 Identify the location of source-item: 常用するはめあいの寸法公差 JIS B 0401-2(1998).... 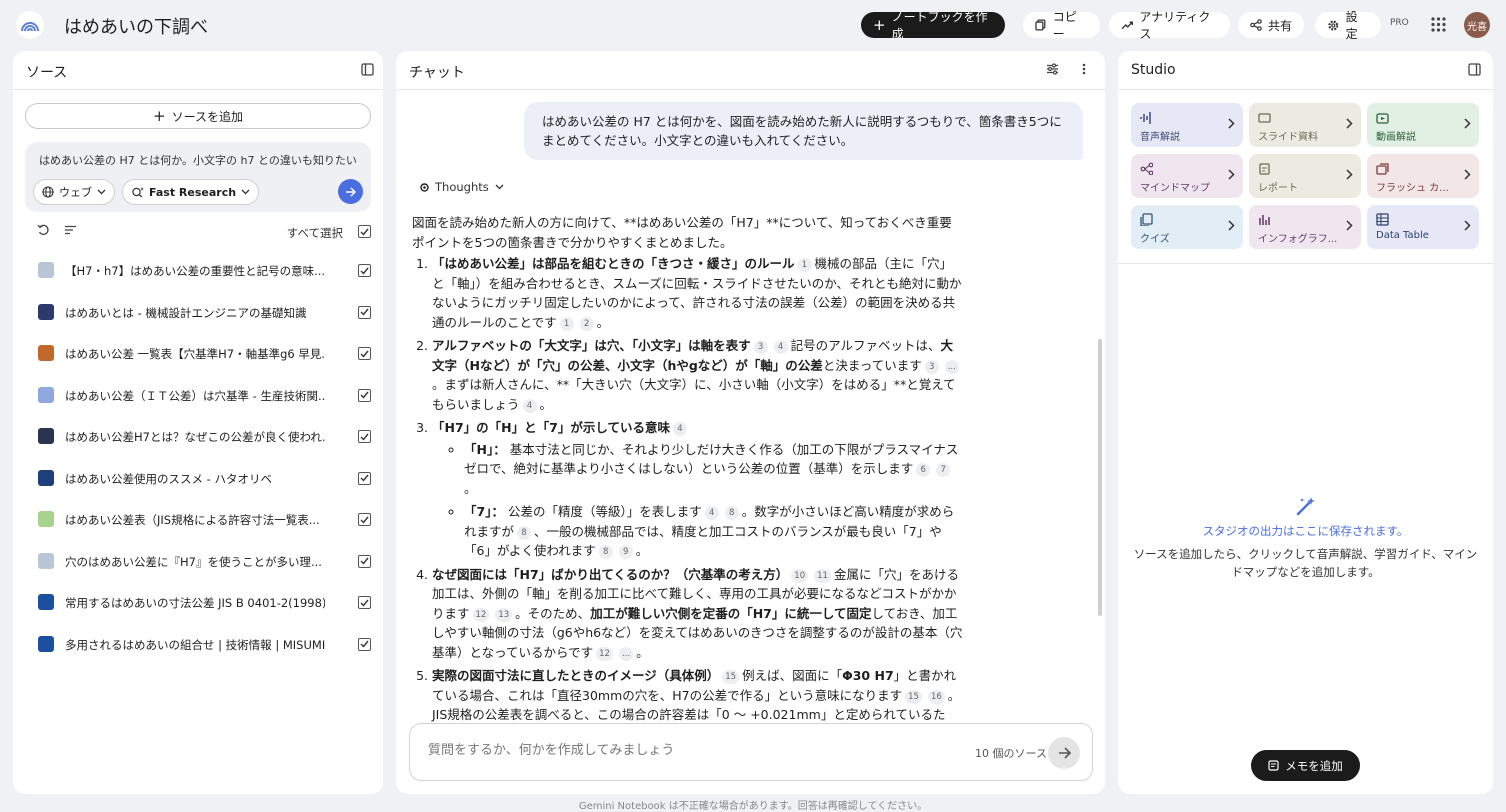
(198, 602).